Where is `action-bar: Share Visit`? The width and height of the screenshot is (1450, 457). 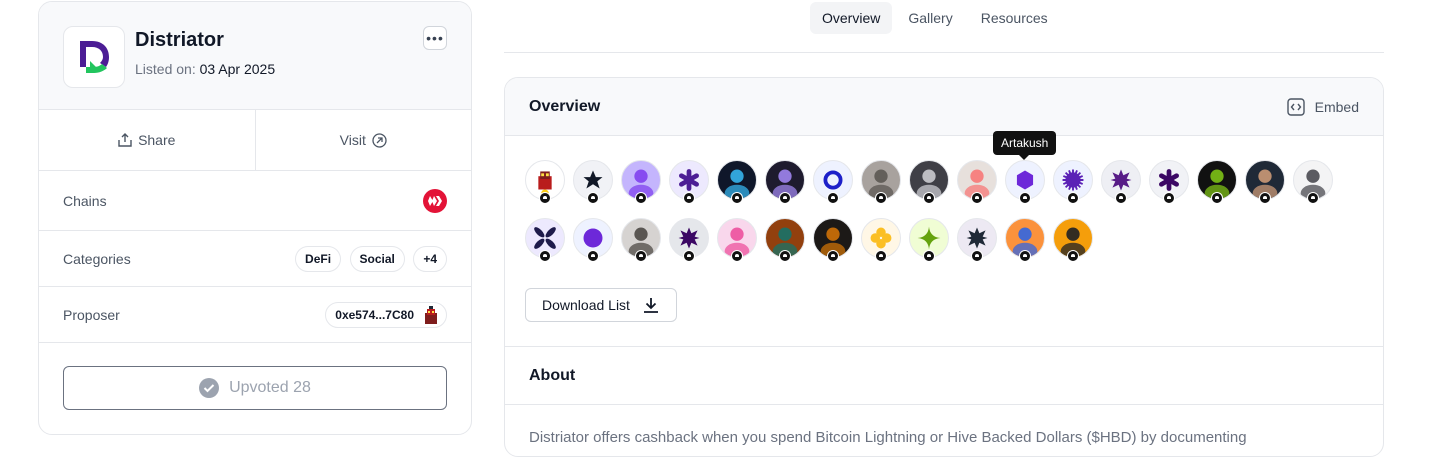
action-bar: Share Visit is located at coordinates (255, 140).